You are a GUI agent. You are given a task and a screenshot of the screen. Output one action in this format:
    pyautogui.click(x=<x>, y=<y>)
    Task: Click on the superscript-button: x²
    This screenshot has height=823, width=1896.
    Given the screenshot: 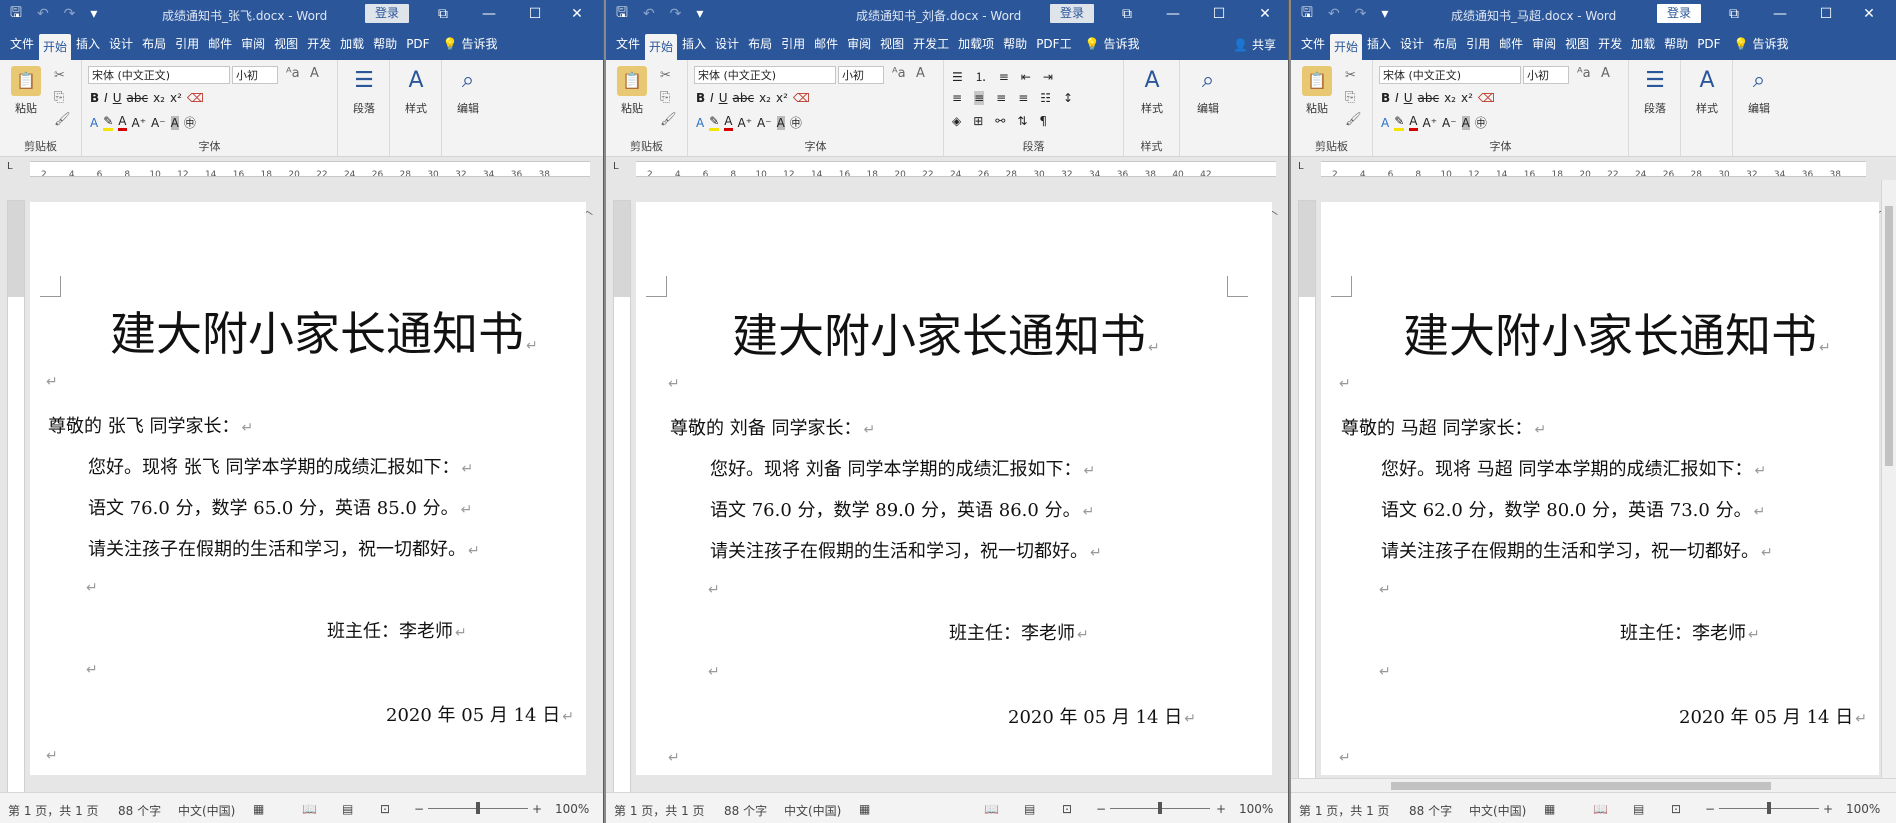 What is the action you would take?
    pyautogui.click(x=176, y=98)
    